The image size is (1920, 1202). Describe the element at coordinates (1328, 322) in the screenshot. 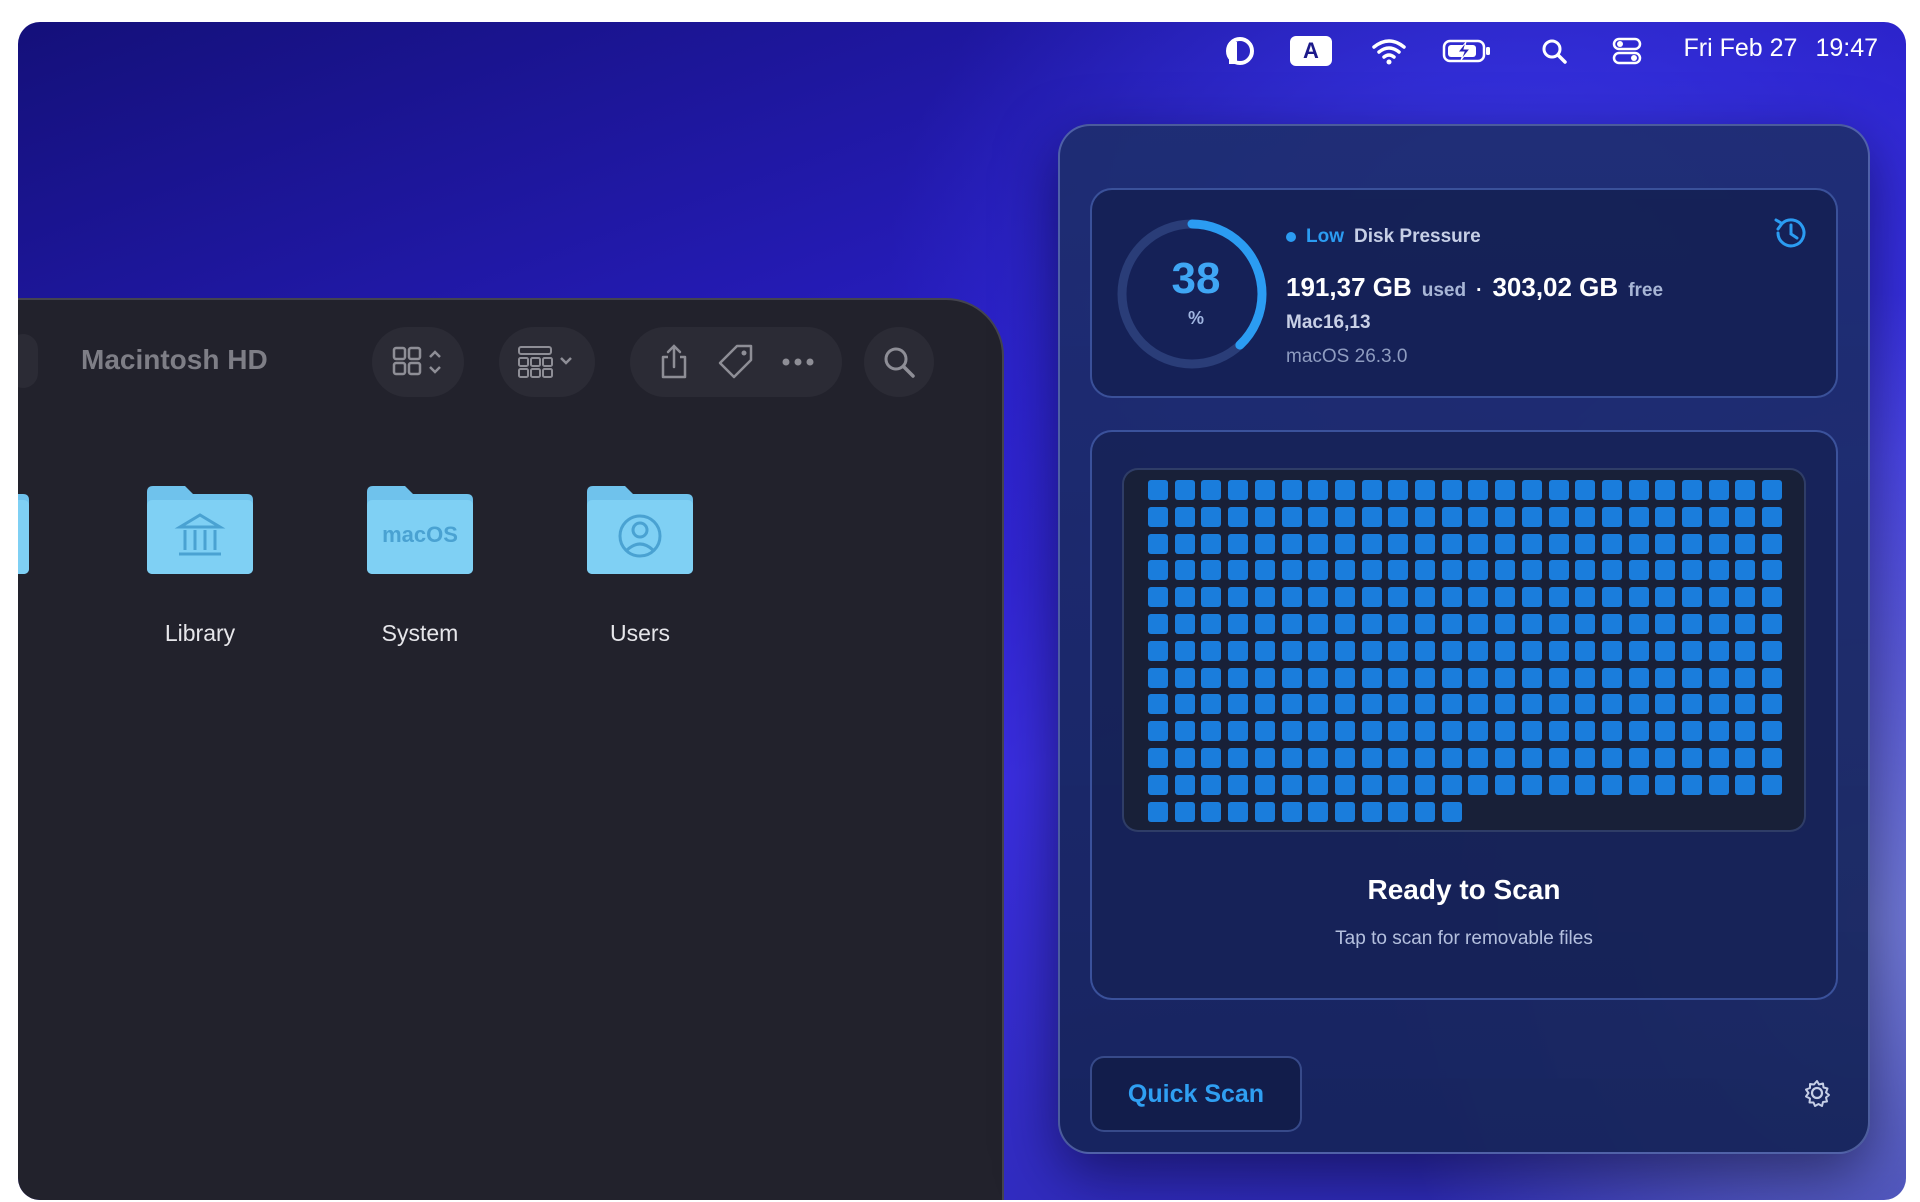

I see `mac-model: Mac16,13` at that location.